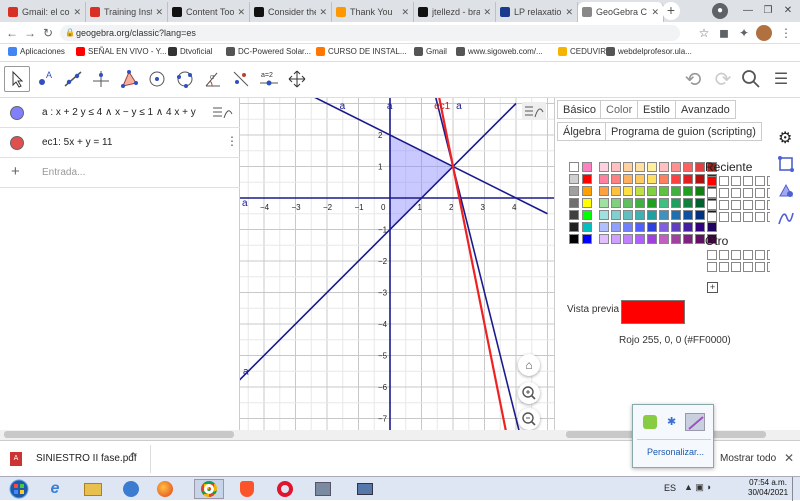 Image resolution: width=800 pixels, height=501 pixels. Describe the element at coordinates (786, 165) in the screenshot. I see `graphics-settings-icon` at that location.